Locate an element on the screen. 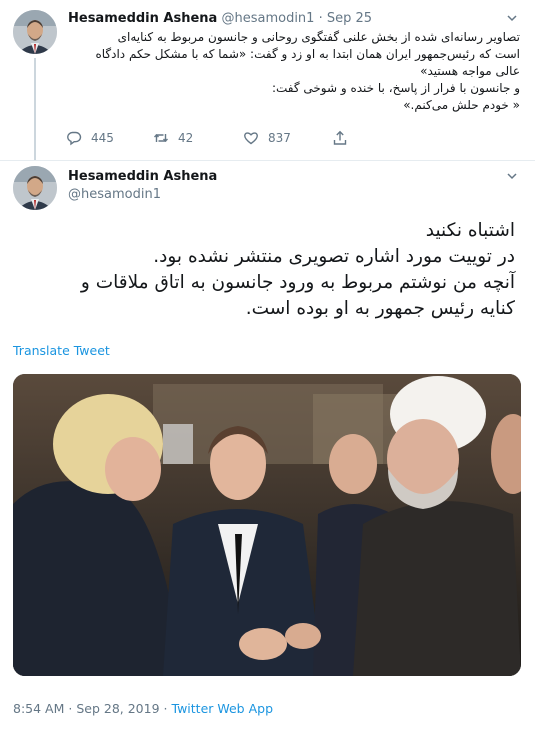 This screenshot has width=535, height=729. translate-tweet-link: Translate Tweet is located at coordinates (61, 350).